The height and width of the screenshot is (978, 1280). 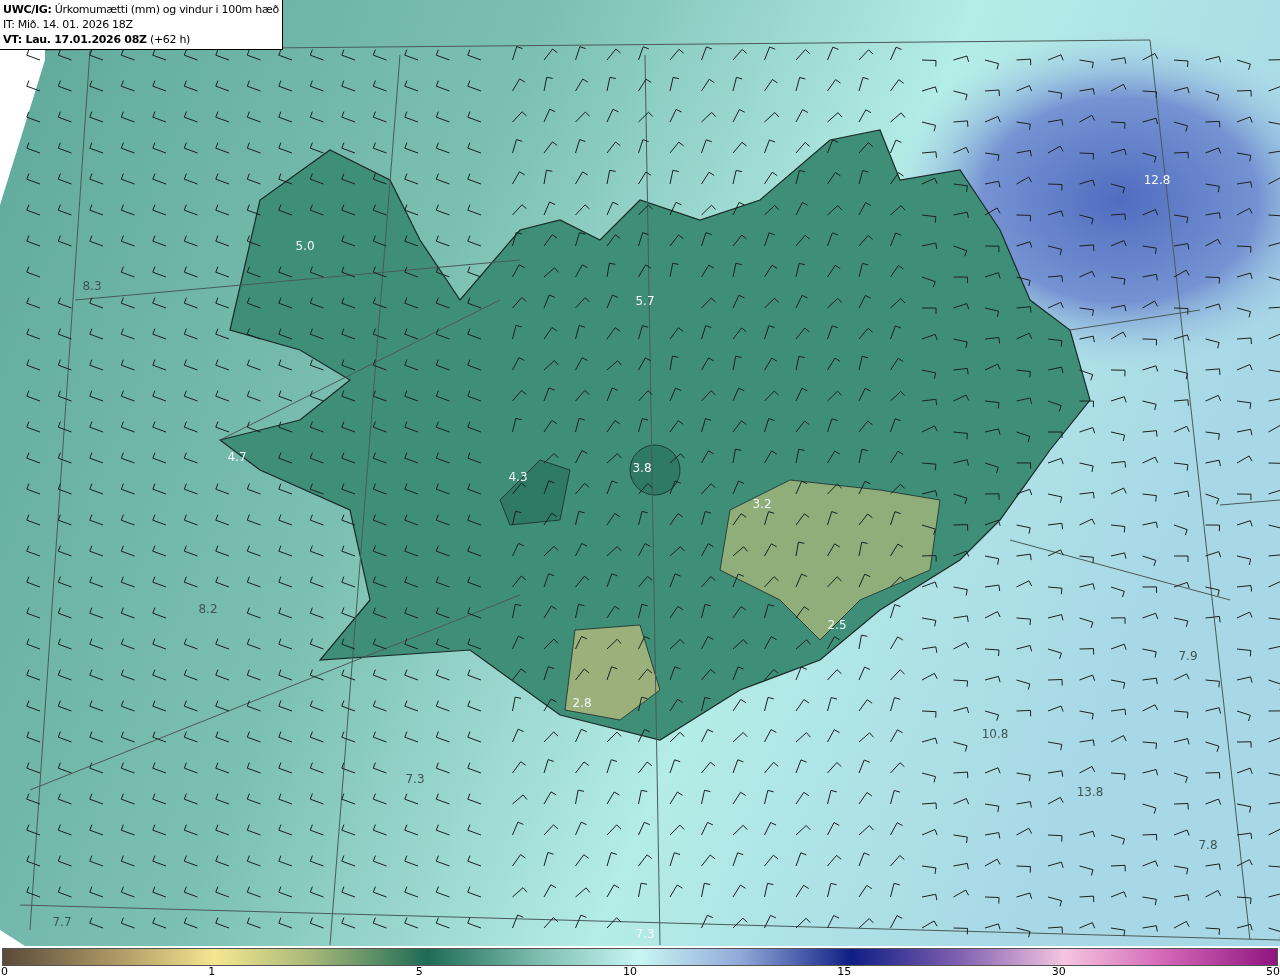 What do you see at coordinates (1188, 656) in the screenshot?
I see `value-label: 7.9` at bounding box center [1188, 656].